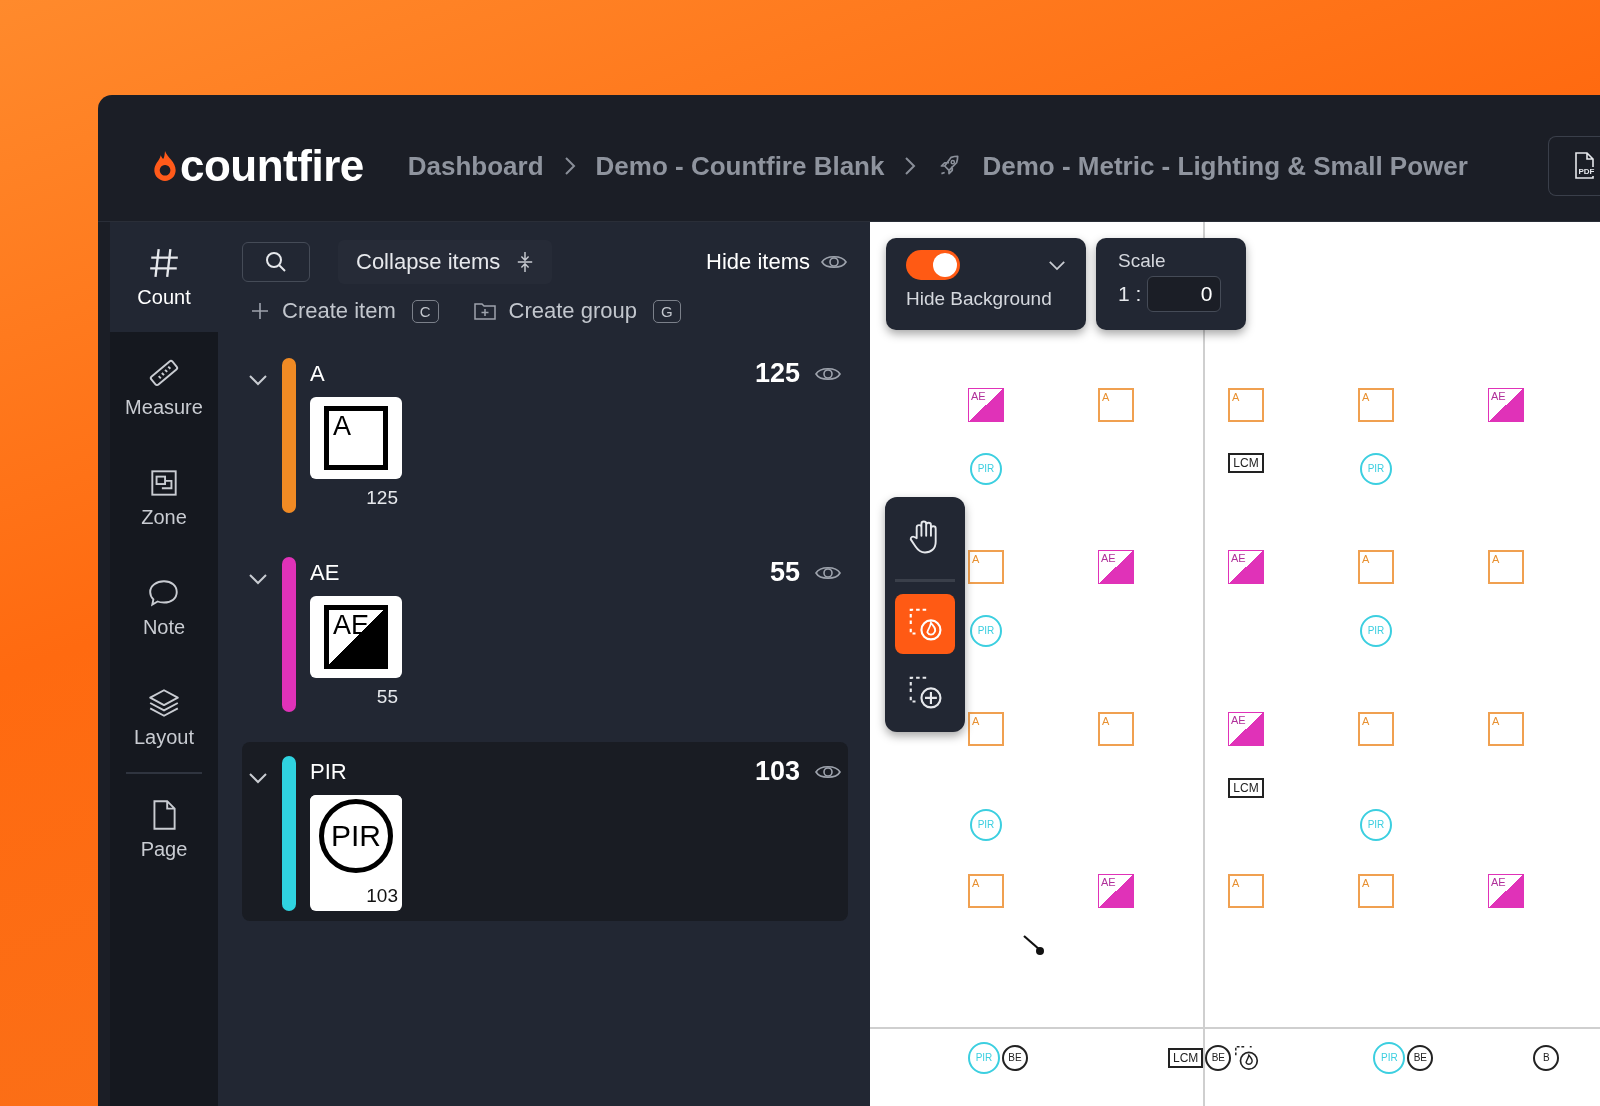 Image resolution: width=1600 pixels, height=1106 pixels. What do you see at coordinates (525, 262) in the screenshot?
I see `collapse-icon` at bounding box center [525, 262].